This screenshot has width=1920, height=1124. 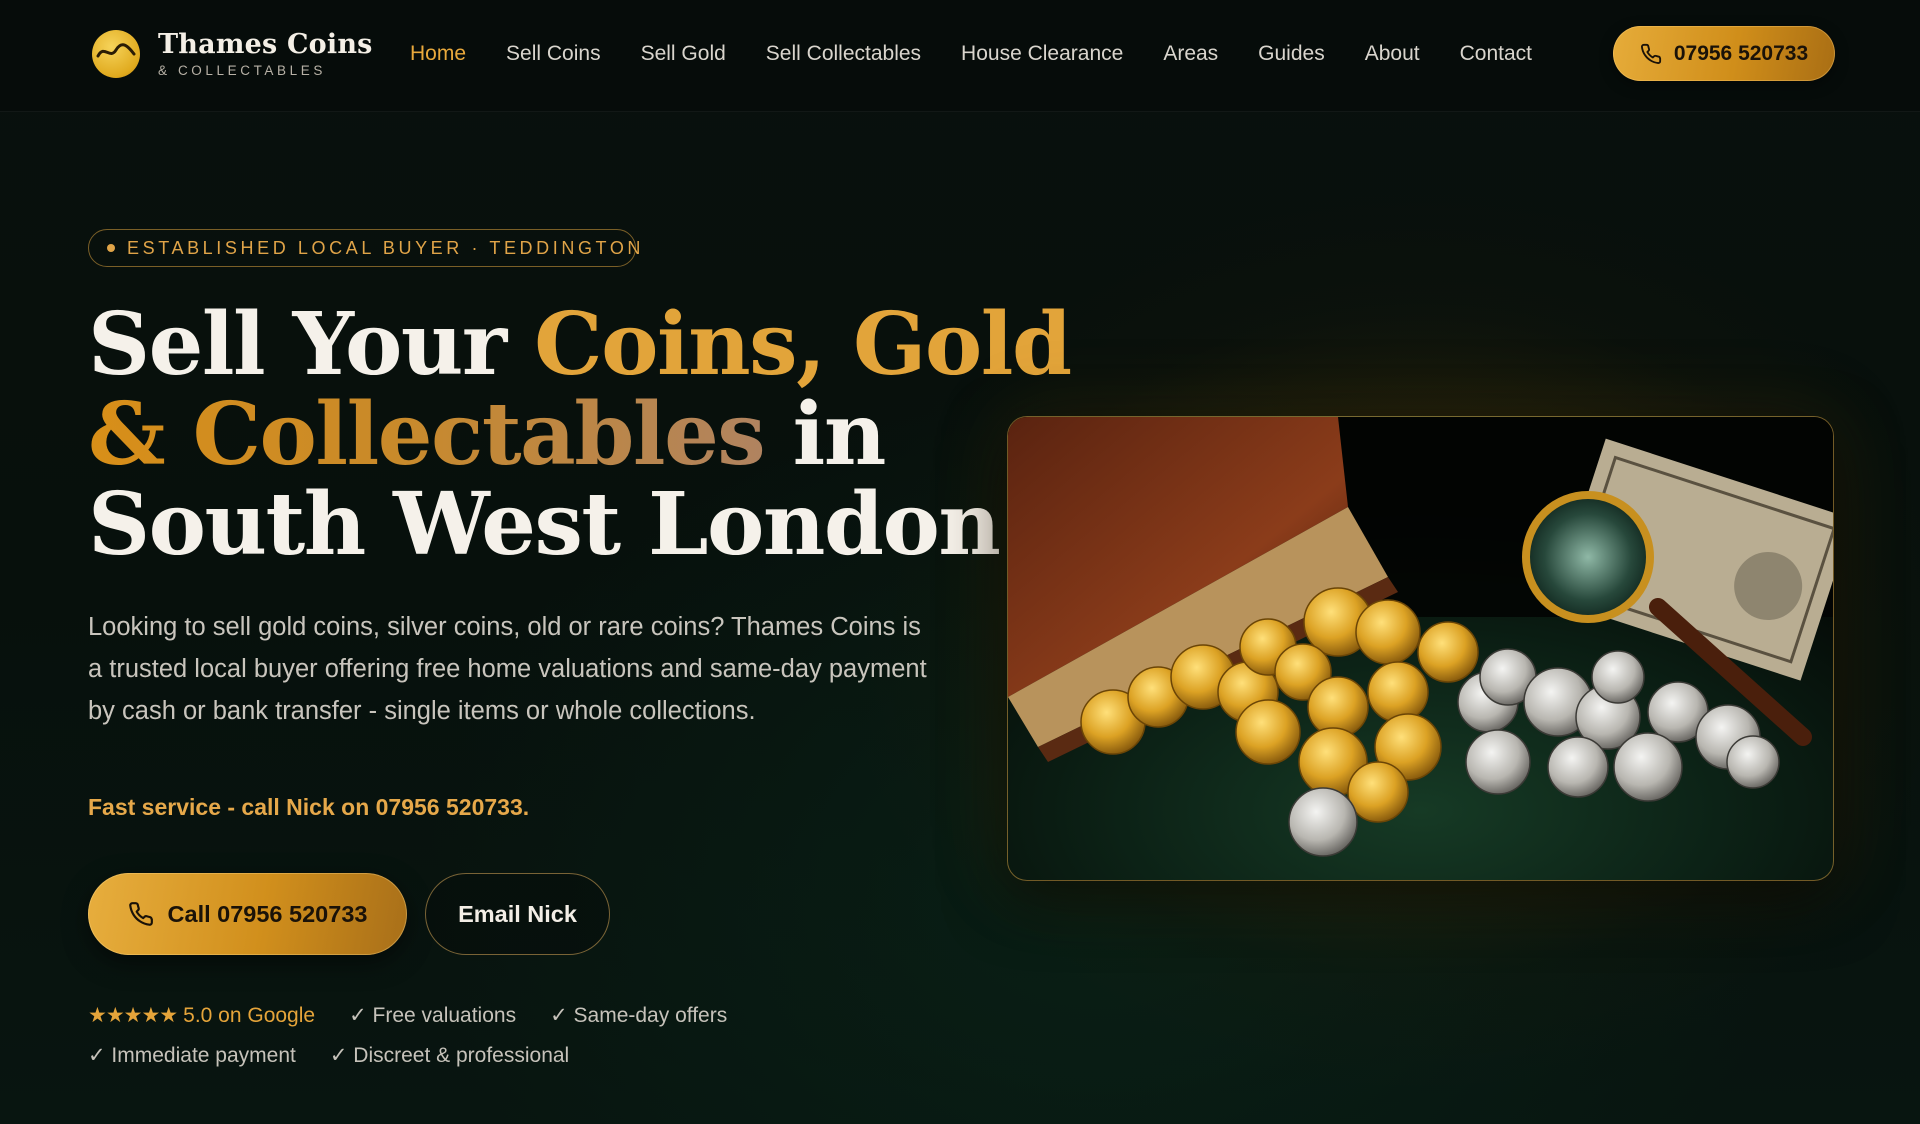 What do you see at coordinates (1741, 53) in the screenshot?
I see `nav-phone-label: 07956 520733` at bounding box center [1741, 53].